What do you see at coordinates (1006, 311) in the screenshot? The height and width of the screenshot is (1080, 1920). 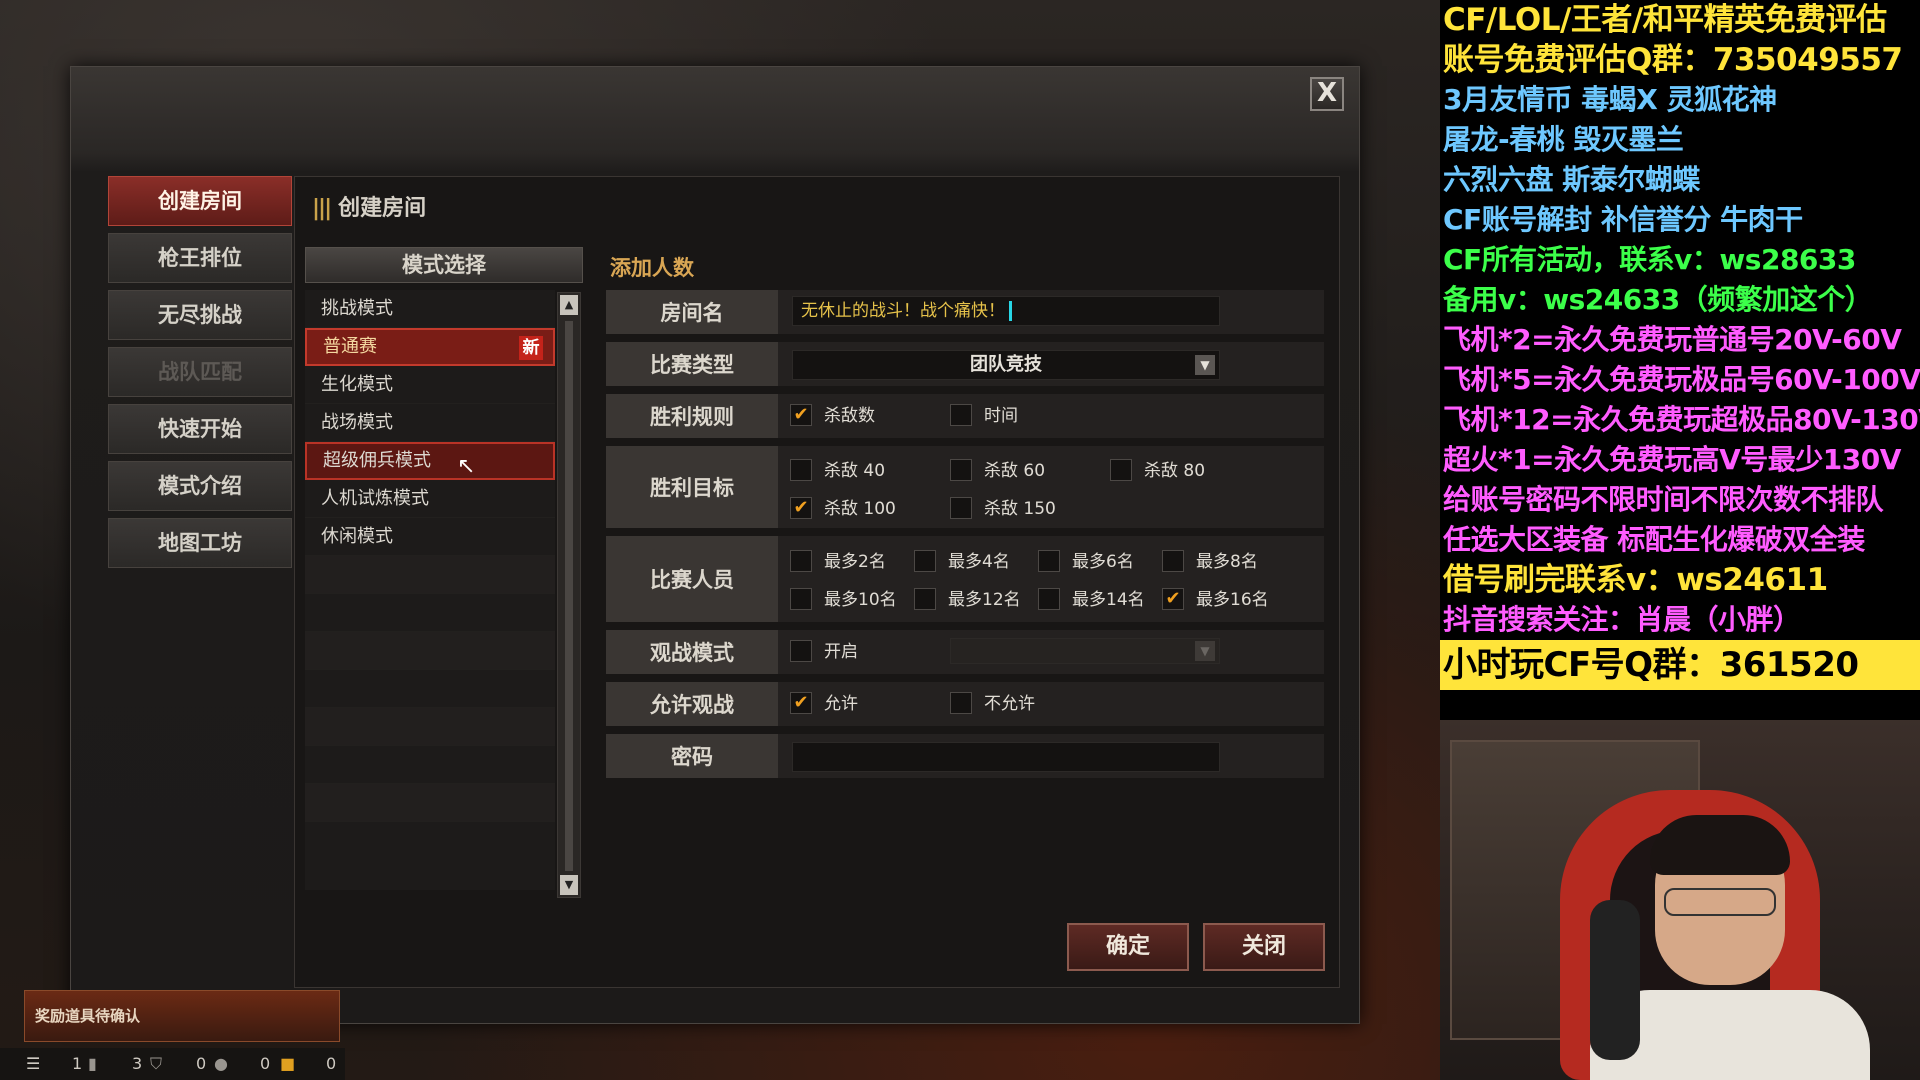 I see `room-name-input: 无休止的战斗！战个痛快！` at bounding box center [1006, 311].